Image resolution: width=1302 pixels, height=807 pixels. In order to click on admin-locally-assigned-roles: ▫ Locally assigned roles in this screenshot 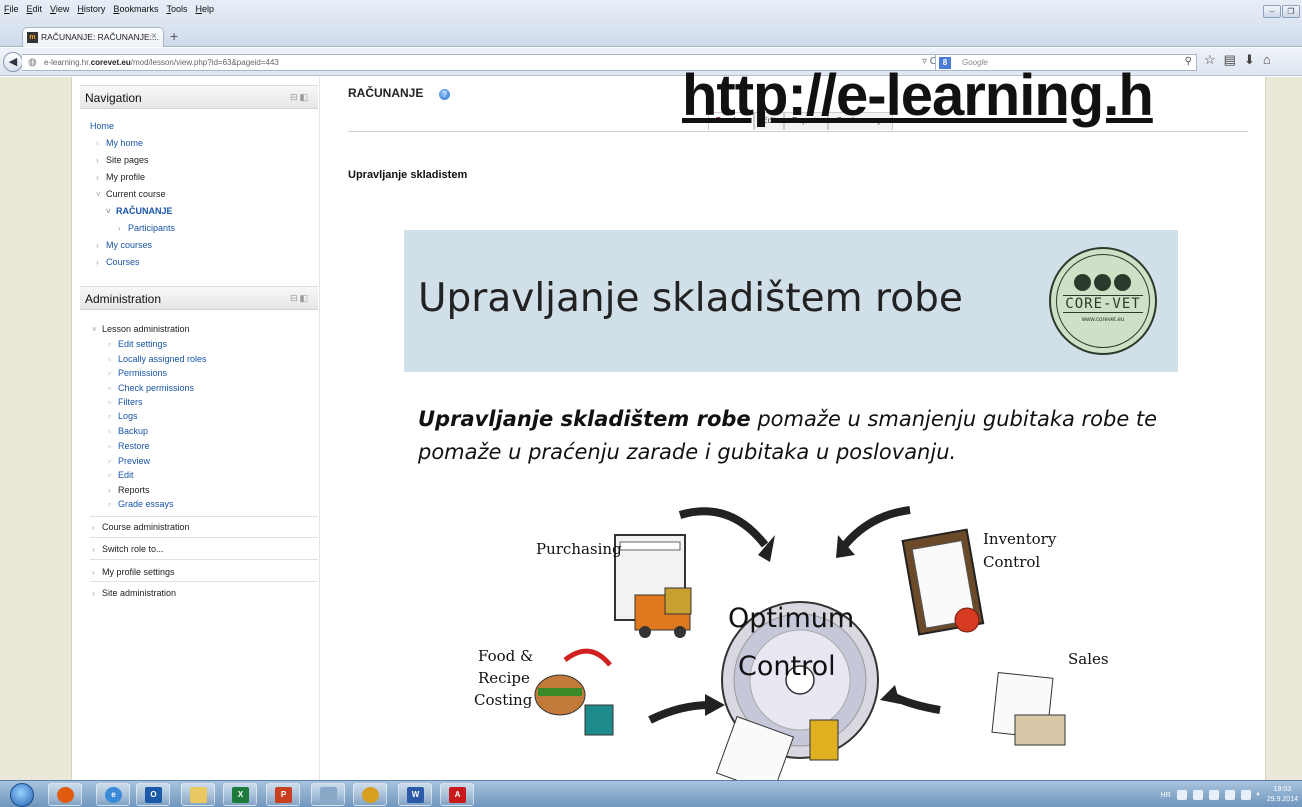, I will do `click(157, 359)`.